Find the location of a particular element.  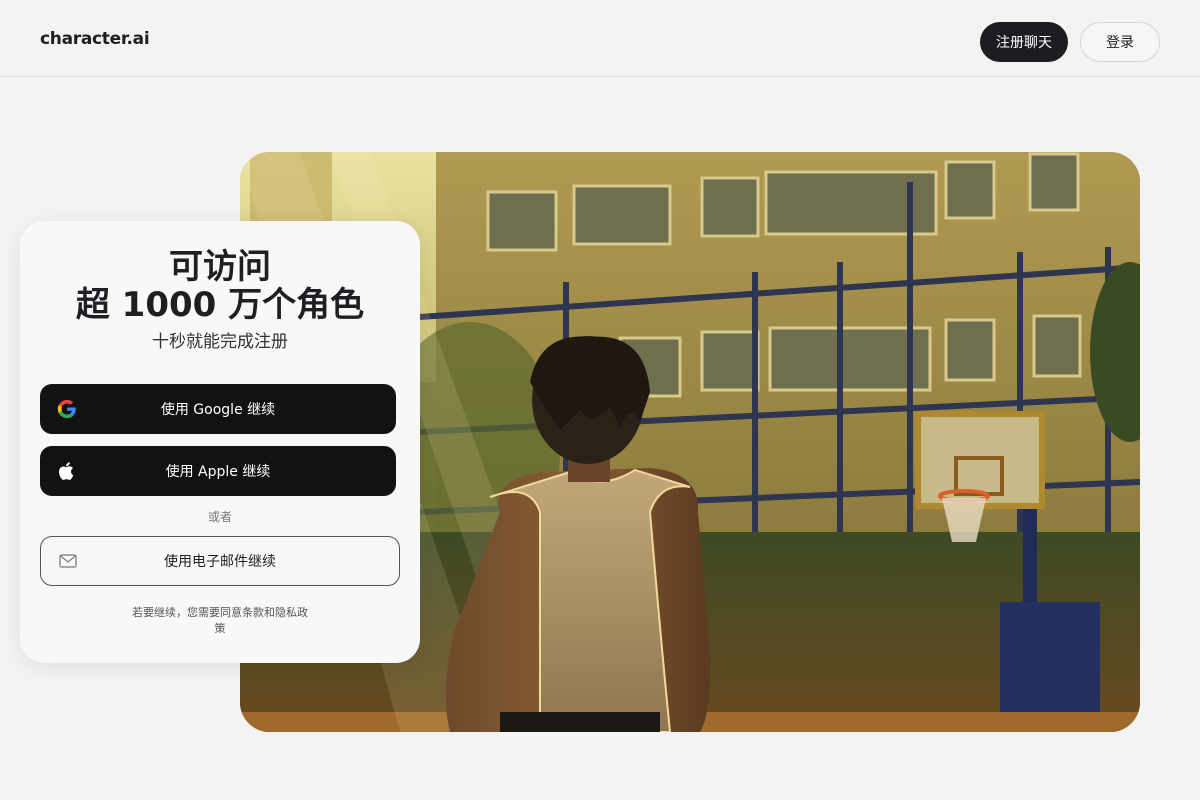

or-divider: 或者 is located at coordinates (219, 517).